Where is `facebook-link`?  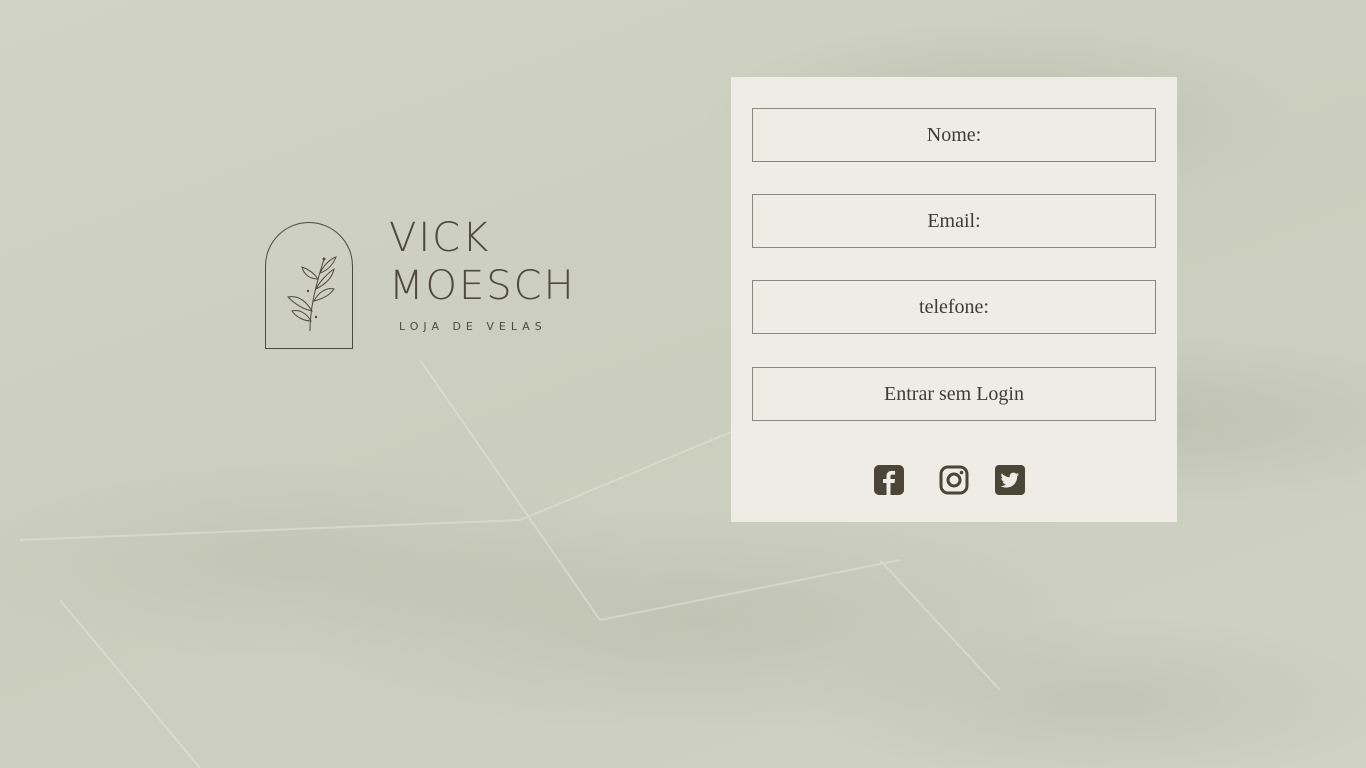
facebook-link is located at coordinates (889, 480).